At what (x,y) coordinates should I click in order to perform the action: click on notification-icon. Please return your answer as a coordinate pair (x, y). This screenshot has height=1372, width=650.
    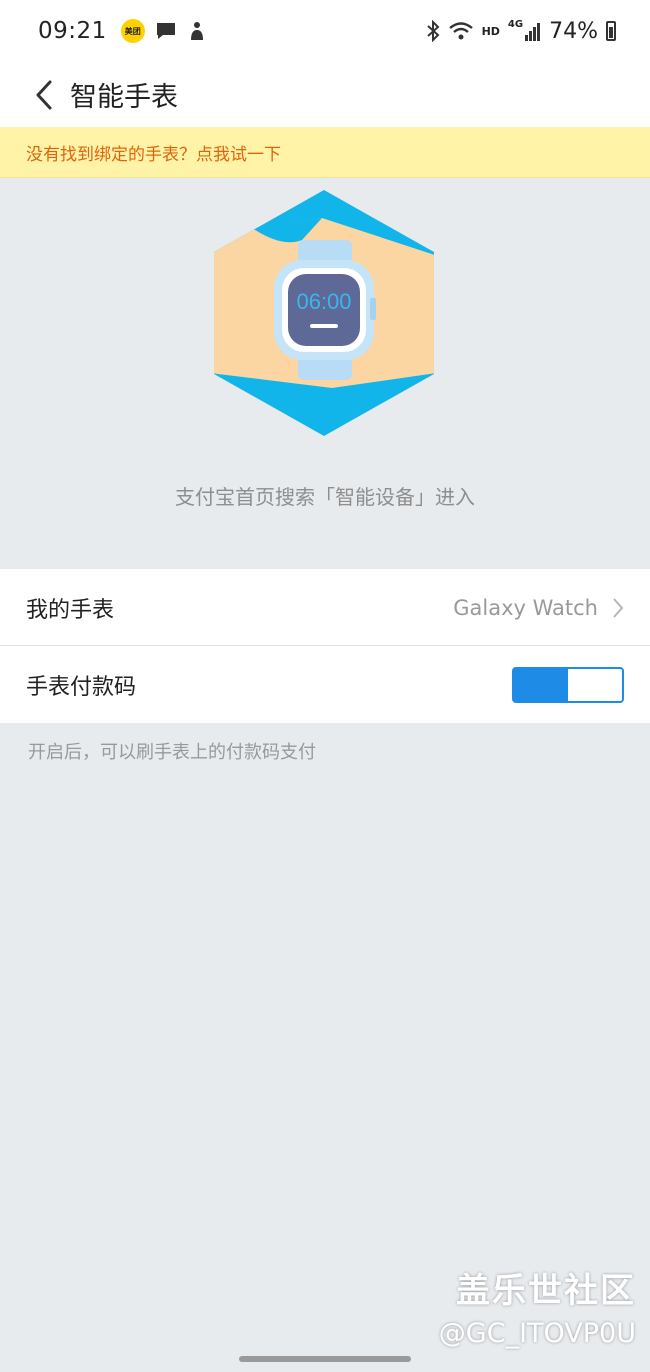
    Looking at the image, I should click on (196, 31).